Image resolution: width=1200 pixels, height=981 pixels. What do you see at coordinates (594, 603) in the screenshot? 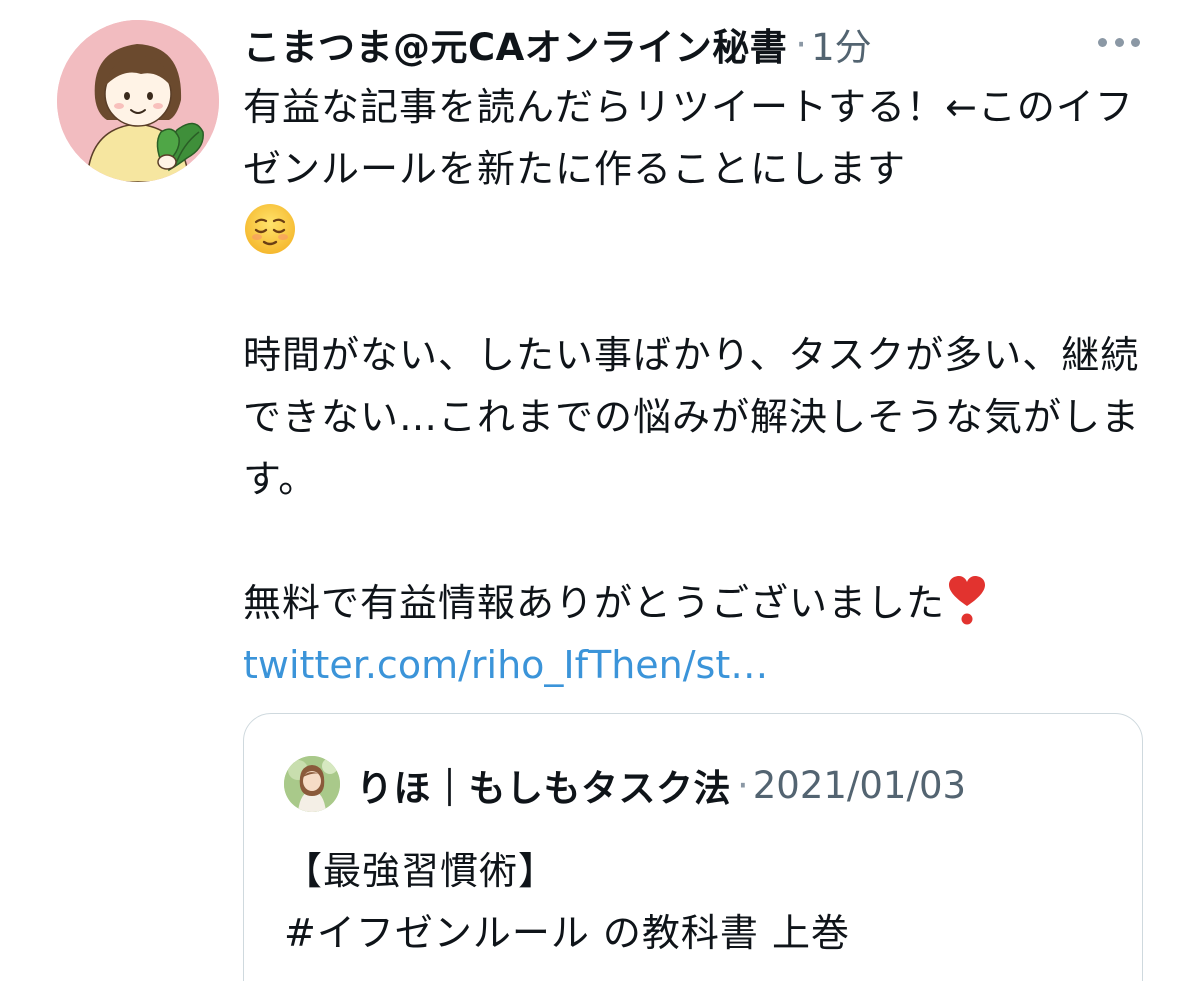
I see `tweet-text-thanks: 無料で有益情報ありがとうございました` at bounding box center [594, 603].